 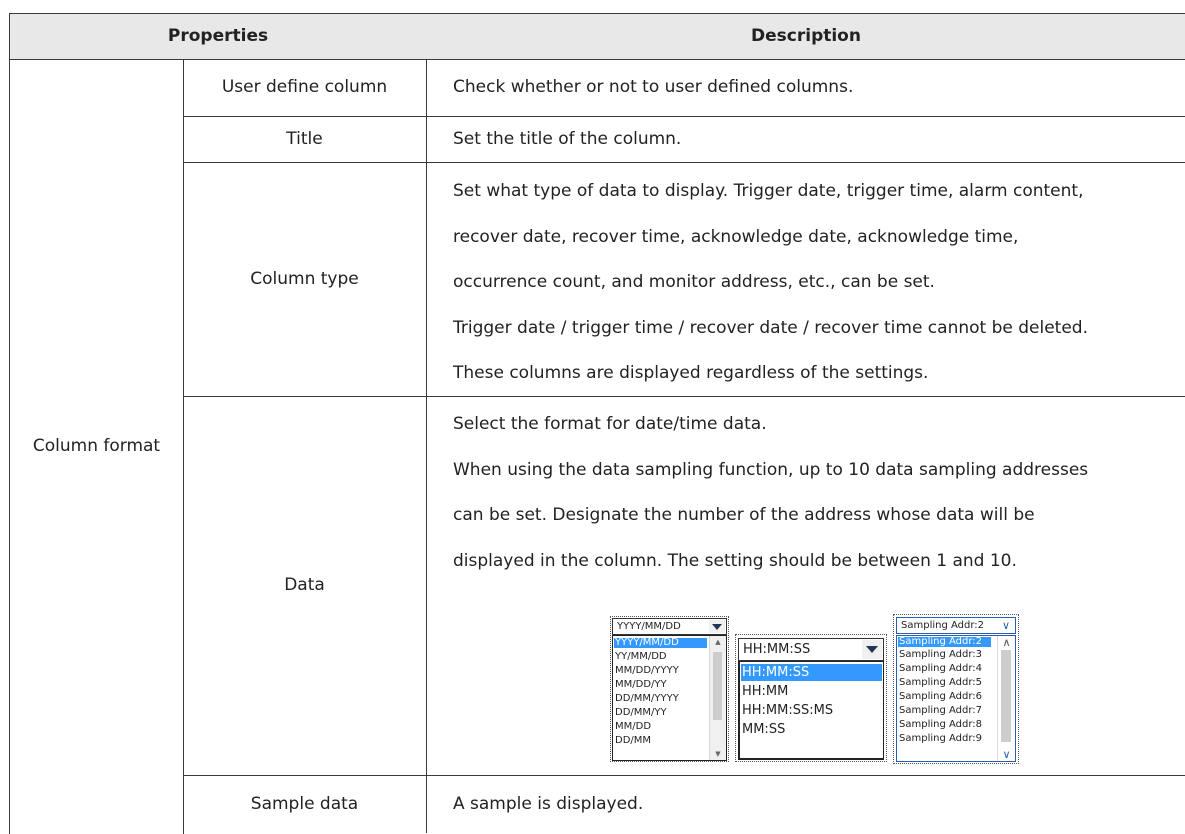 What do you see at coordinates (940, 683) in the screenshot?
I see `list-item: Sampling Addr:5` at bounding box center [940, 683].